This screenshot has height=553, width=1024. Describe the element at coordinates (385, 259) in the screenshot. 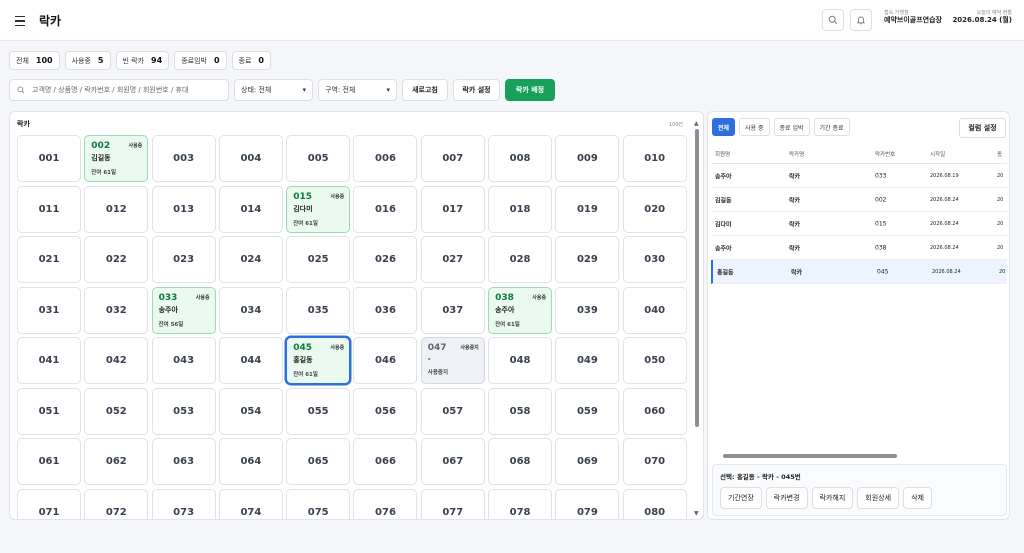

I see `locker-cell: 026` at that location.